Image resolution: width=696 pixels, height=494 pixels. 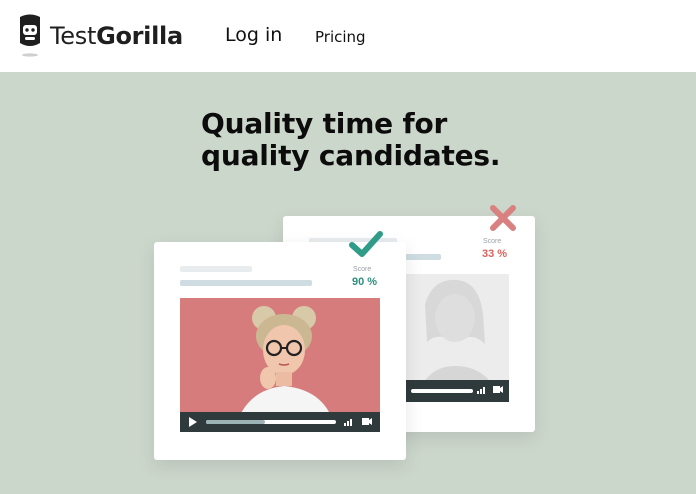 I want to click on hero-title: Quality time for quality candidates., so click(x=351, y=139).